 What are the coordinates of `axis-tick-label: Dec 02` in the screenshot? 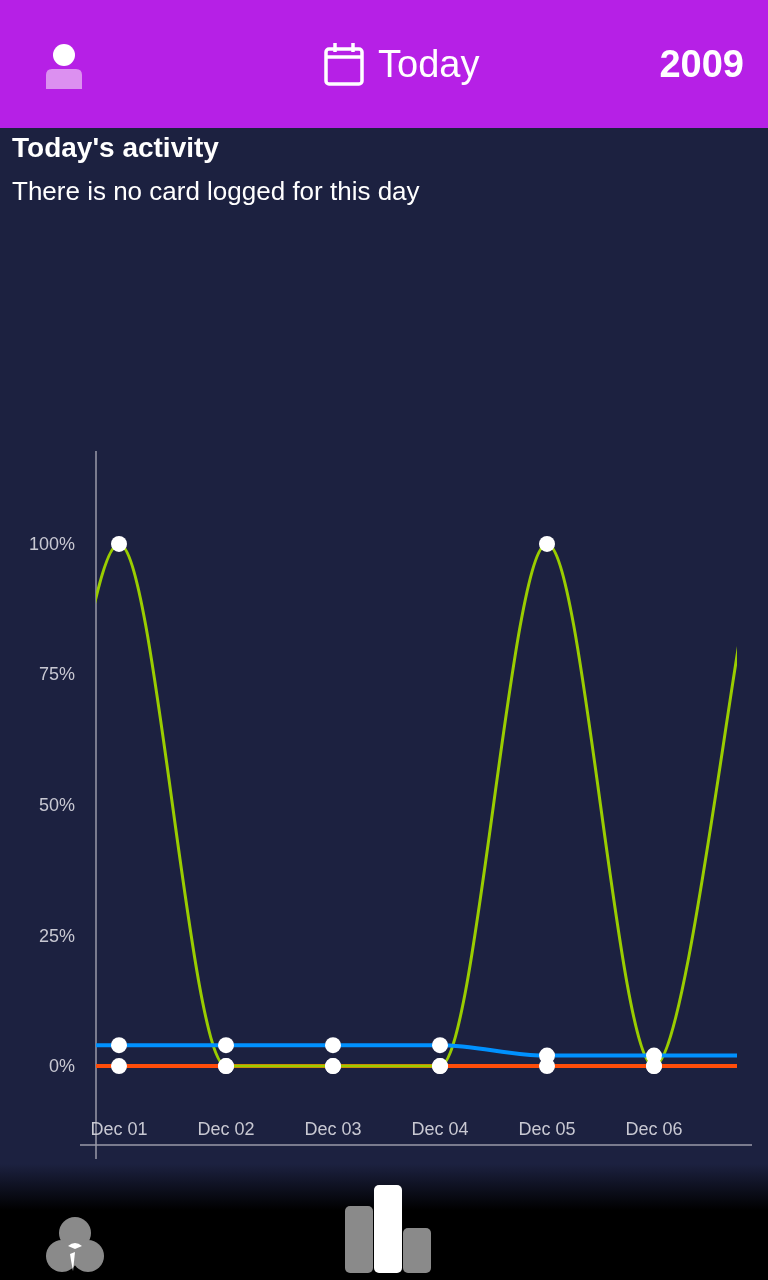 It's located at (226, 1129).